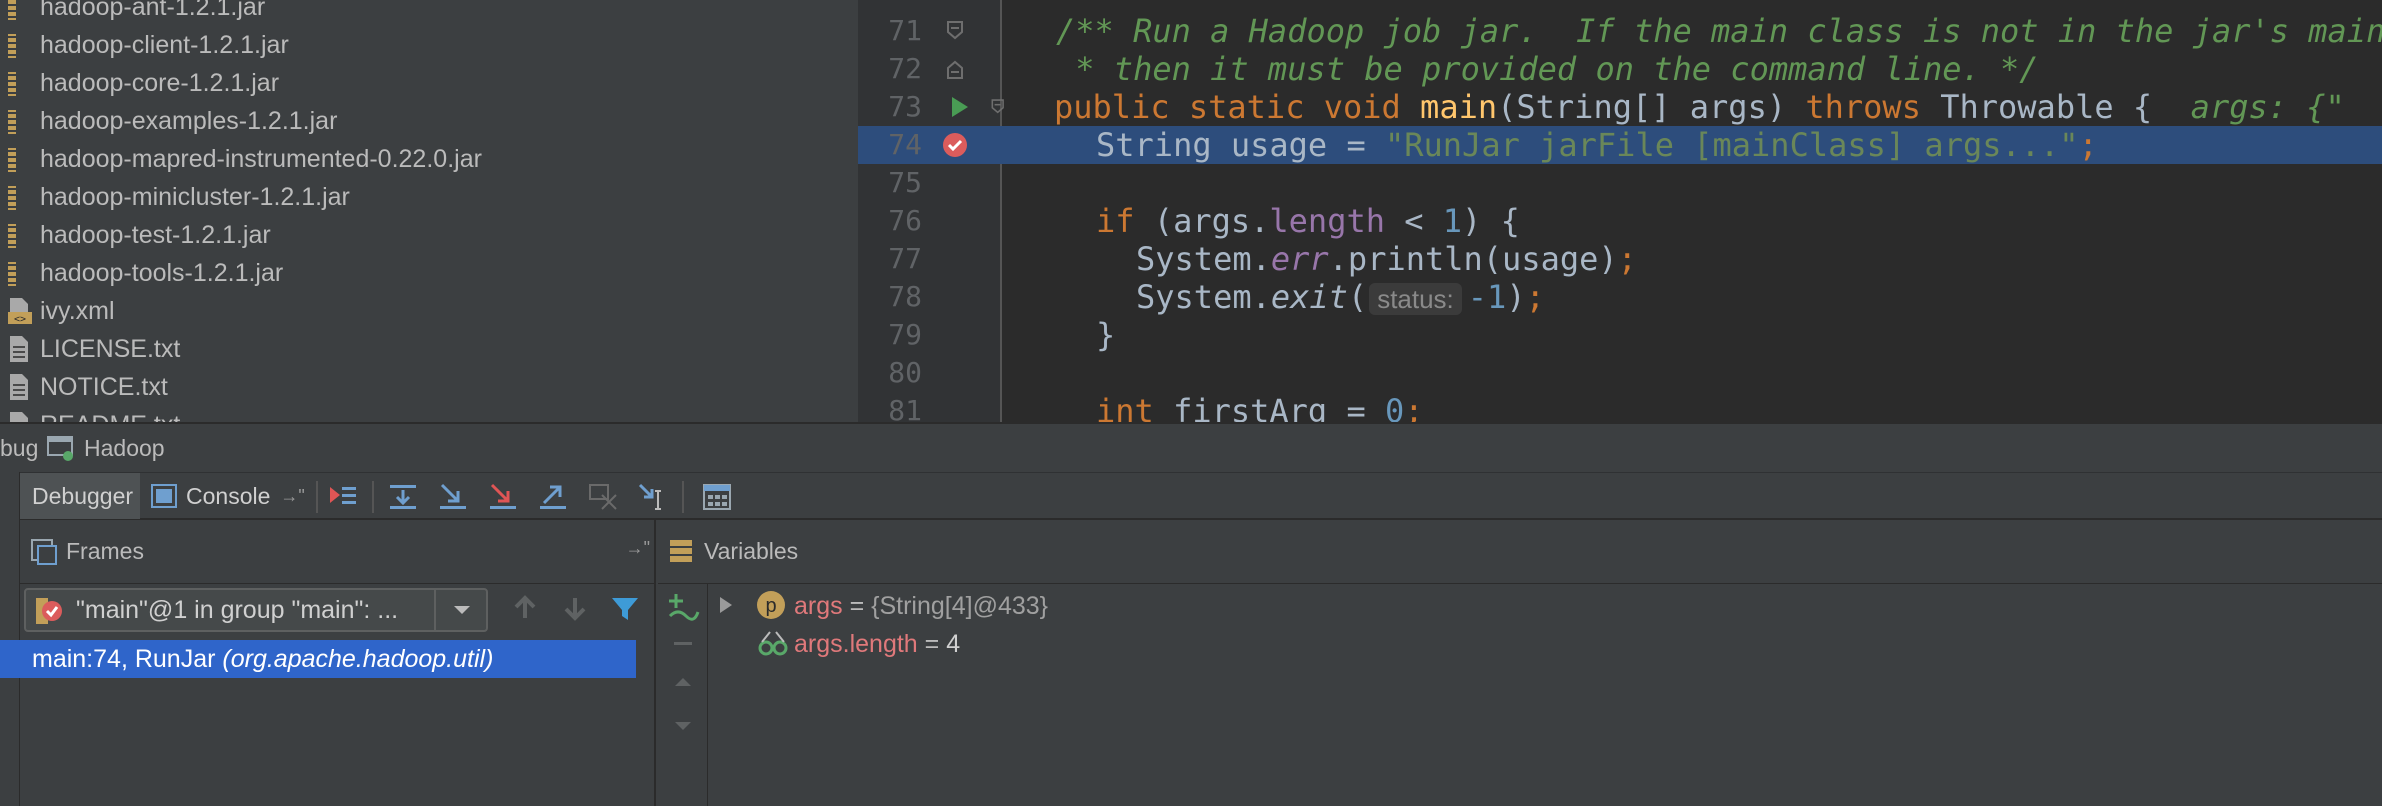 The width and height of the screenshot is (2382, 806). Describe the element at coordinates (905, 144) in the screenshot. I see `line-number: 74` at that location.